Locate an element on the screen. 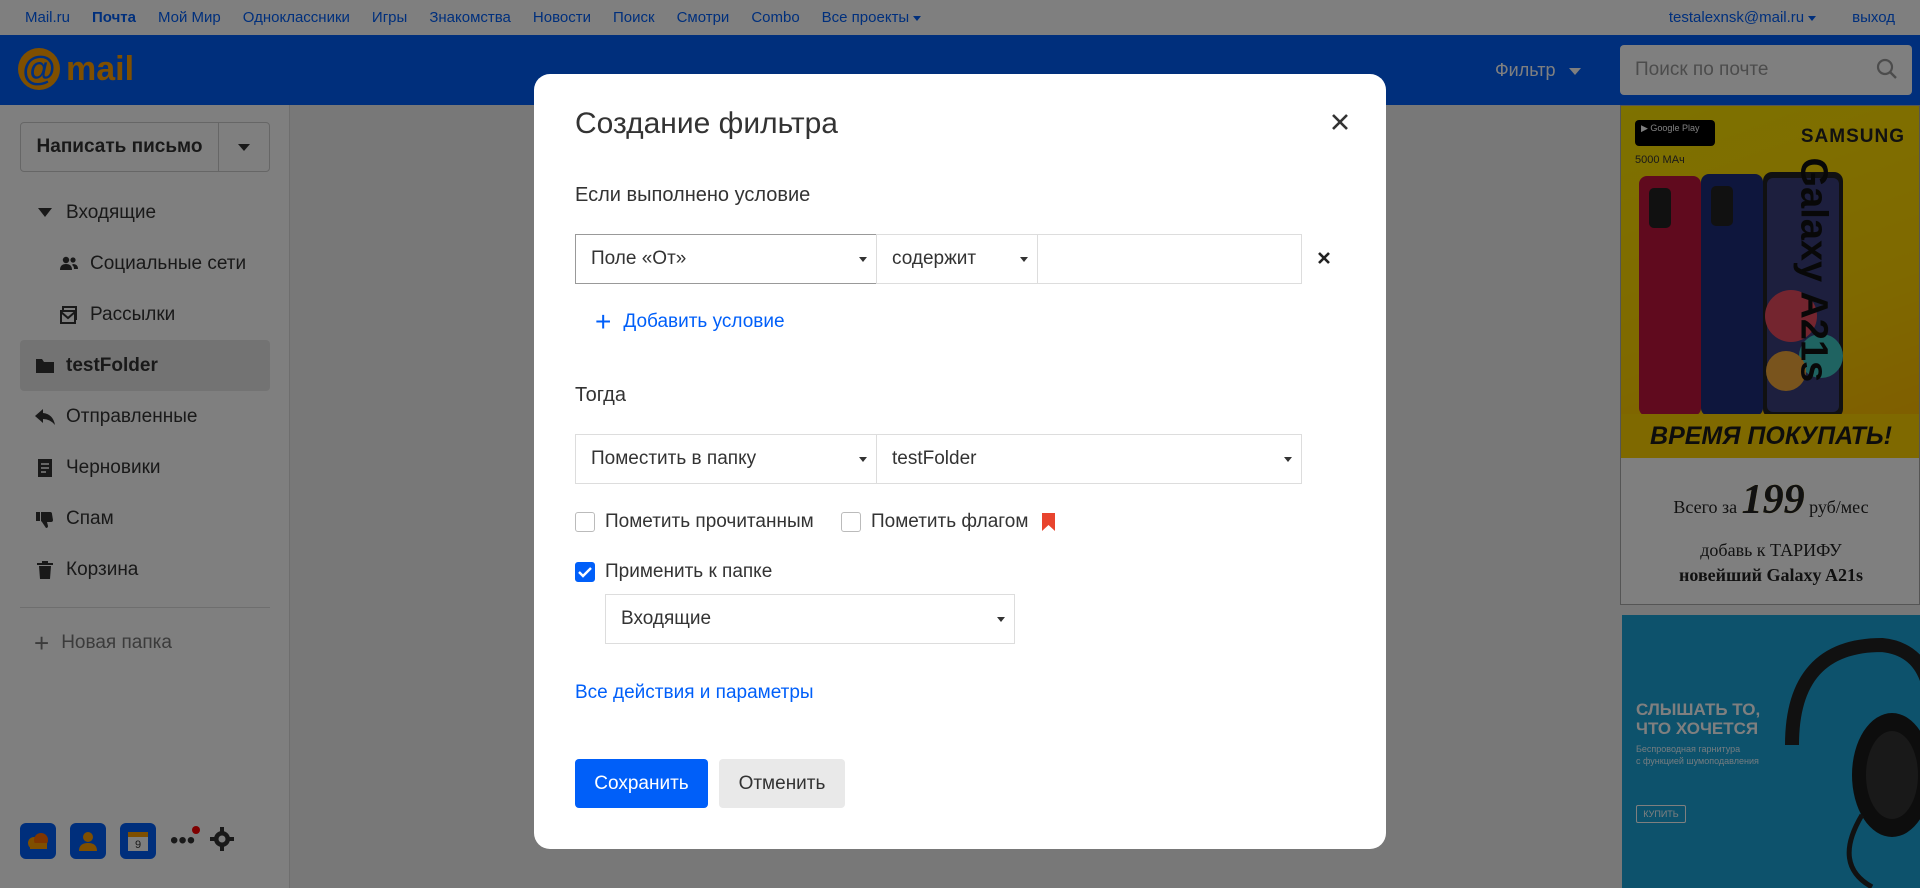  checkmark-icon is located at coordinates (585, 572).